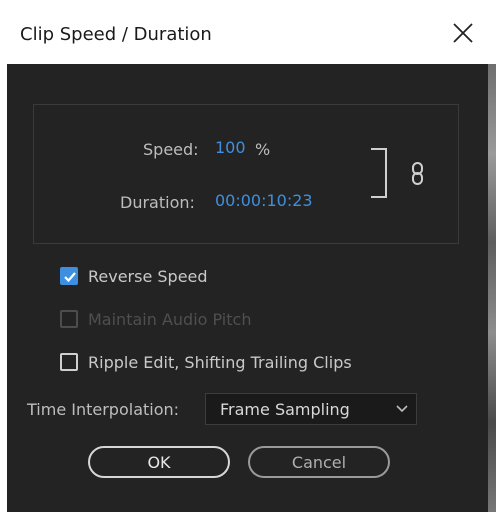 The width and height of the screenshot is (496, 519). Describe the element at coordinates (159, 462) in the screenshot. I see `ok-button: OK` at that location.